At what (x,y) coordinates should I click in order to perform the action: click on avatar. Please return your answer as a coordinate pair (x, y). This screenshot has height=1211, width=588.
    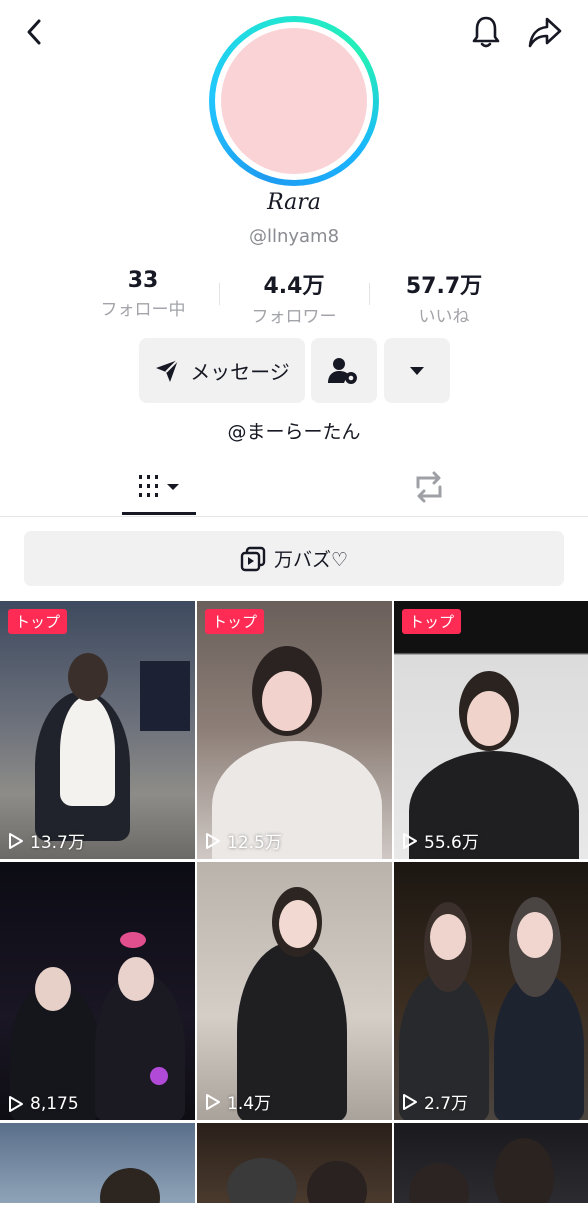
    Looking at the image, I should click on (294, 101).